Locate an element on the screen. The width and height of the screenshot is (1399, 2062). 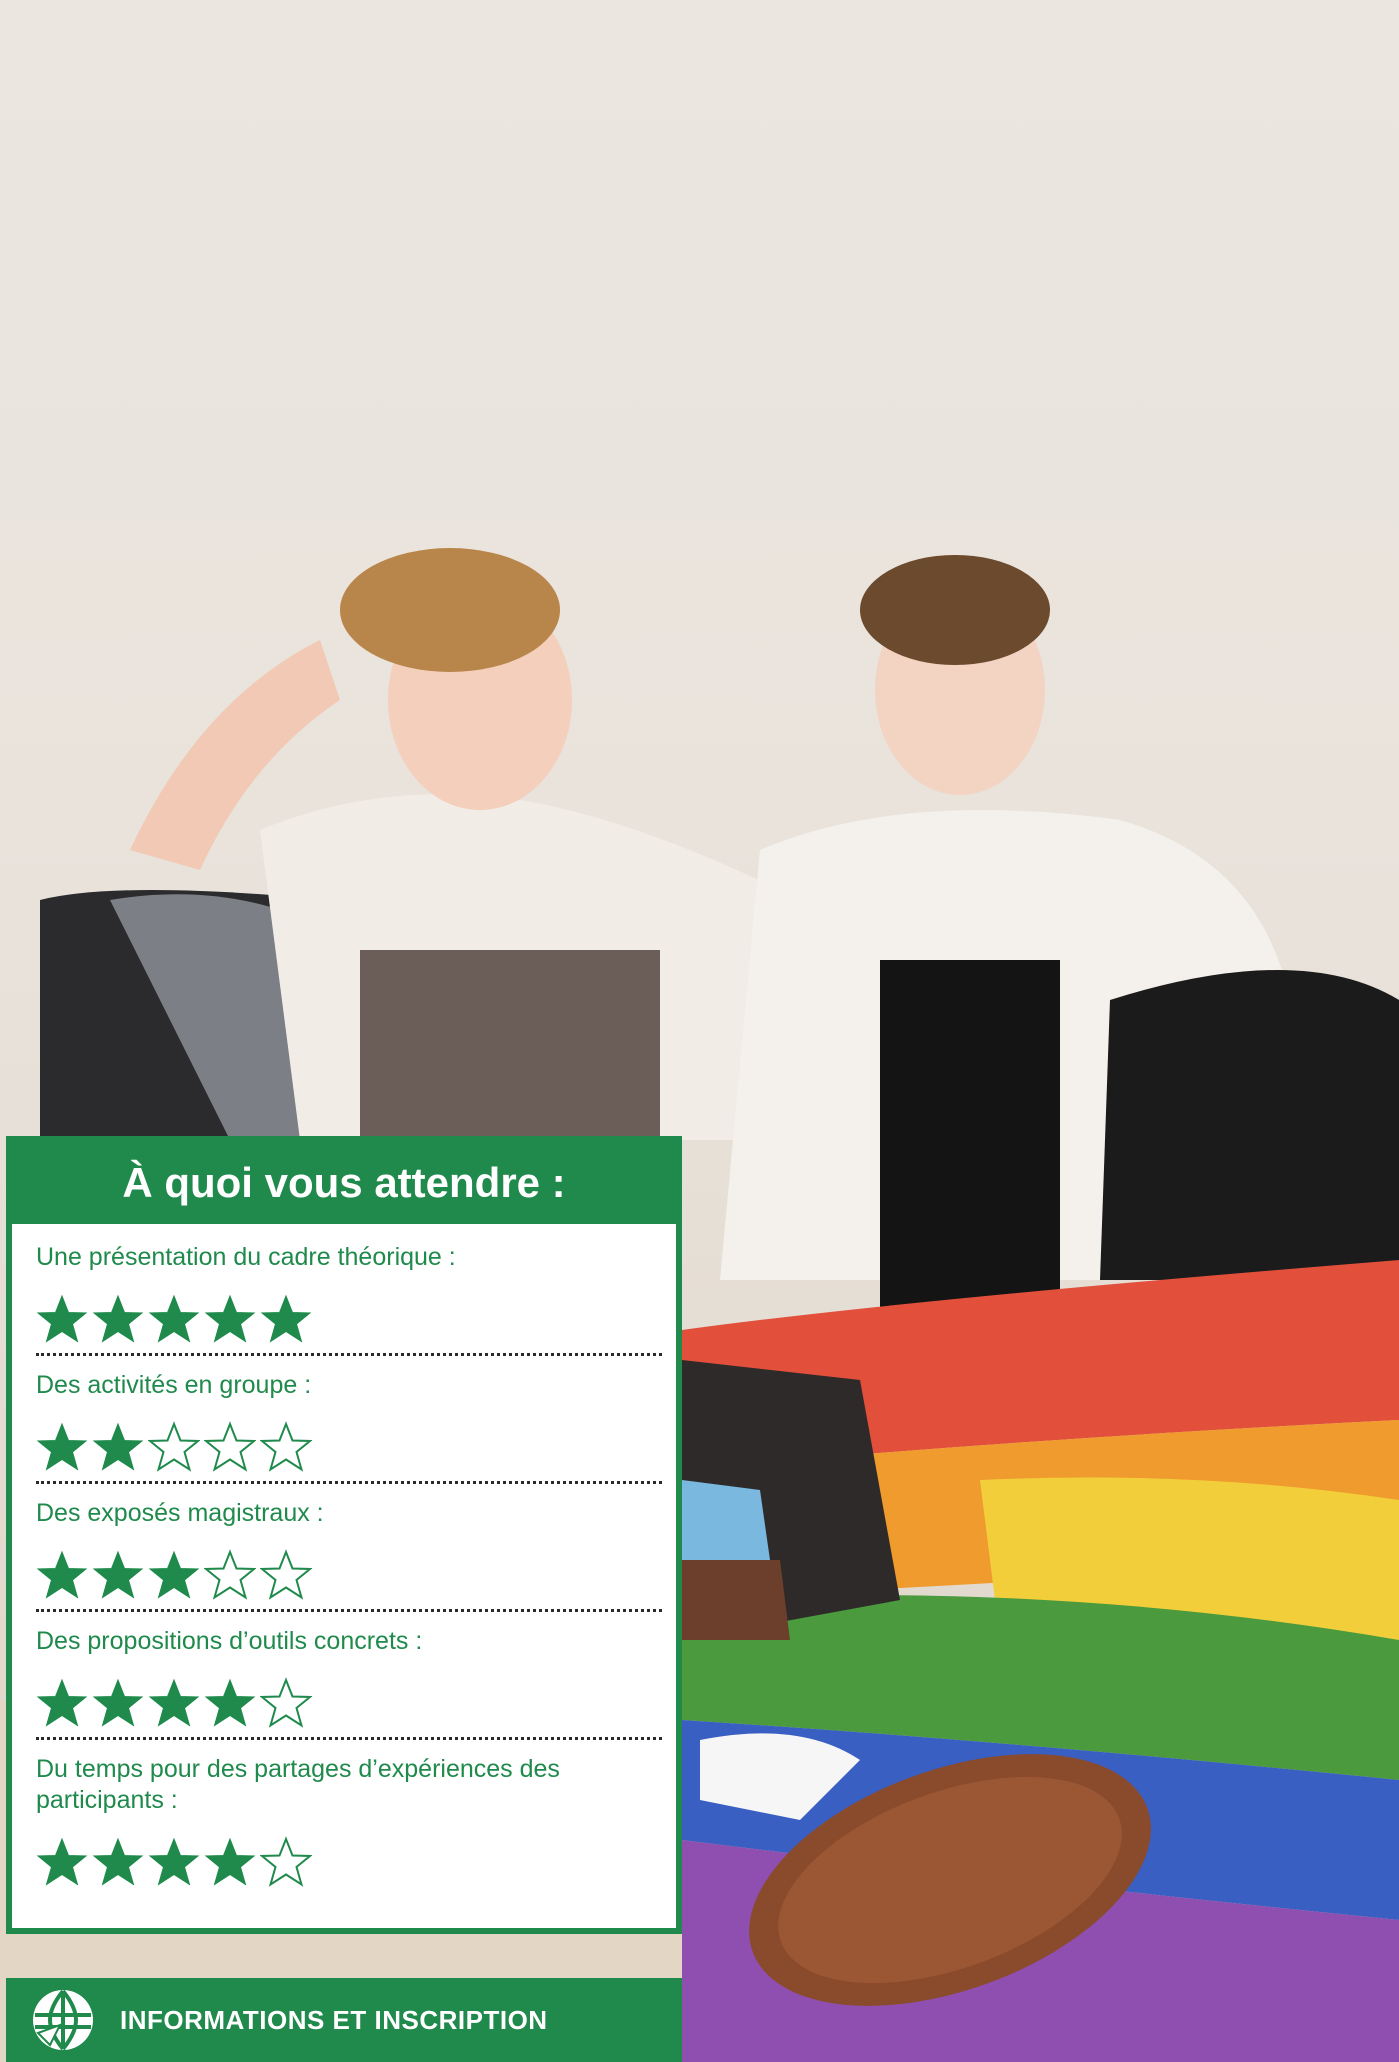
expectation-label: Des propositions d’outils concrets : is located at coordinates (229, 1641).